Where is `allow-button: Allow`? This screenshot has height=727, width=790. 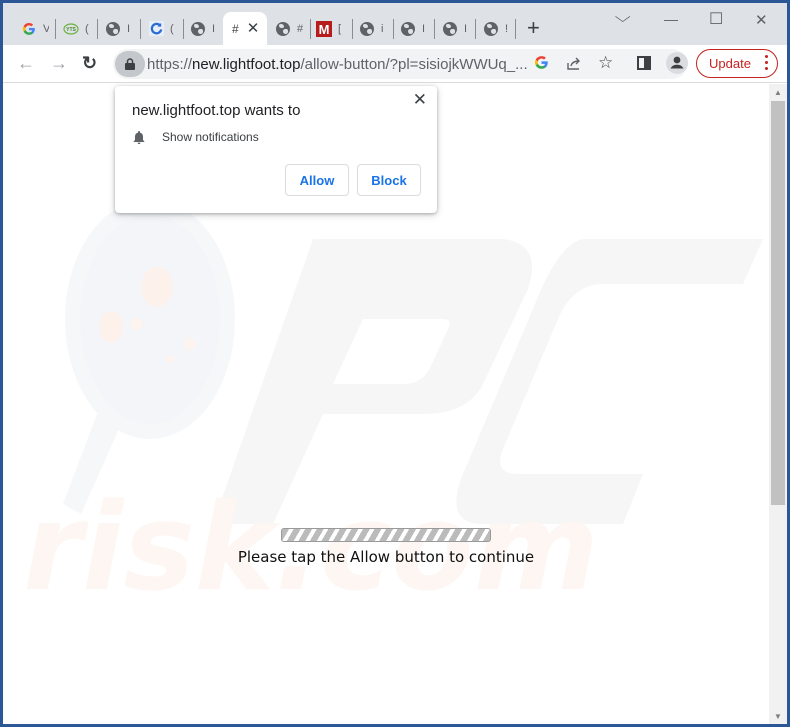 allow-button: Allow is located at coordinates (317, 180).